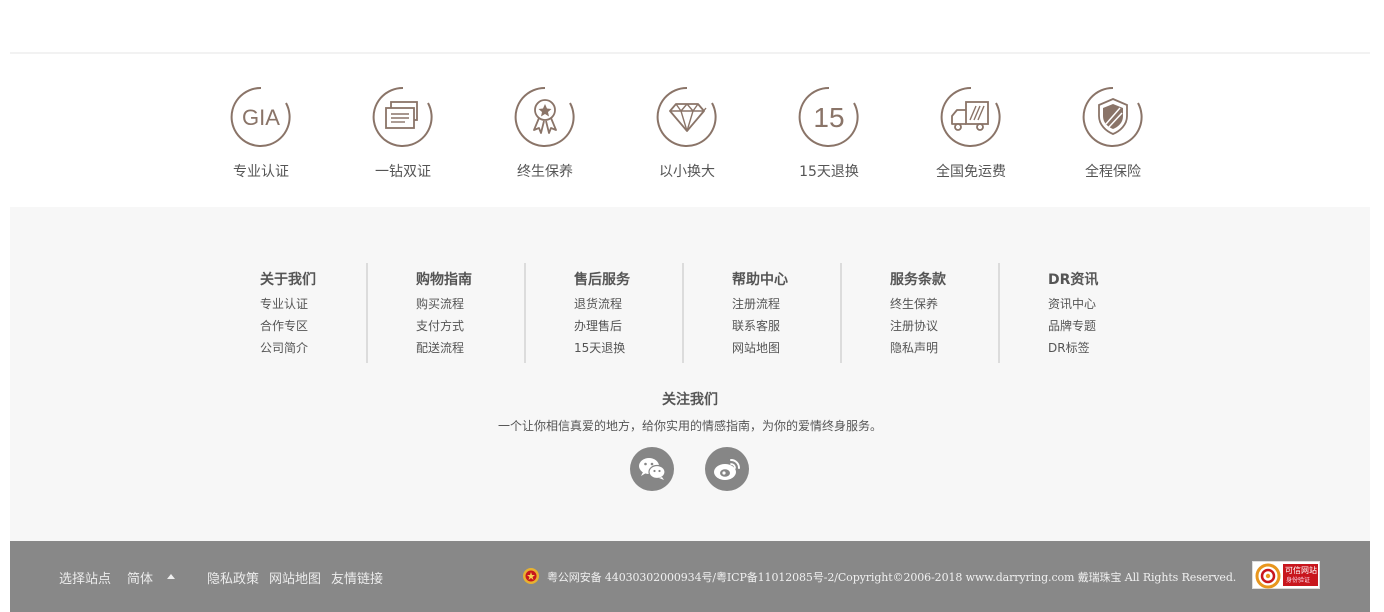 This screenshot has height=612, width=1384. Describe the element at coordinates (295, 577) in the screenshot. I see `sitemap-link: 网站地图` at that location.